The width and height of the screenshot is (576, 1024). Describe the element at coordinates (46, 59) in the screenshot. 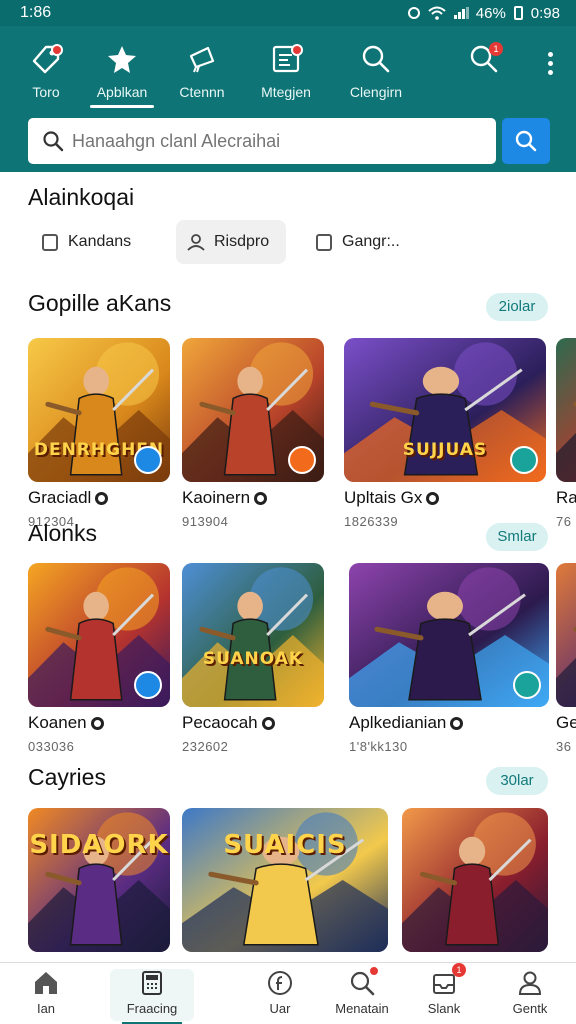

I see `tag-icon` at that location.